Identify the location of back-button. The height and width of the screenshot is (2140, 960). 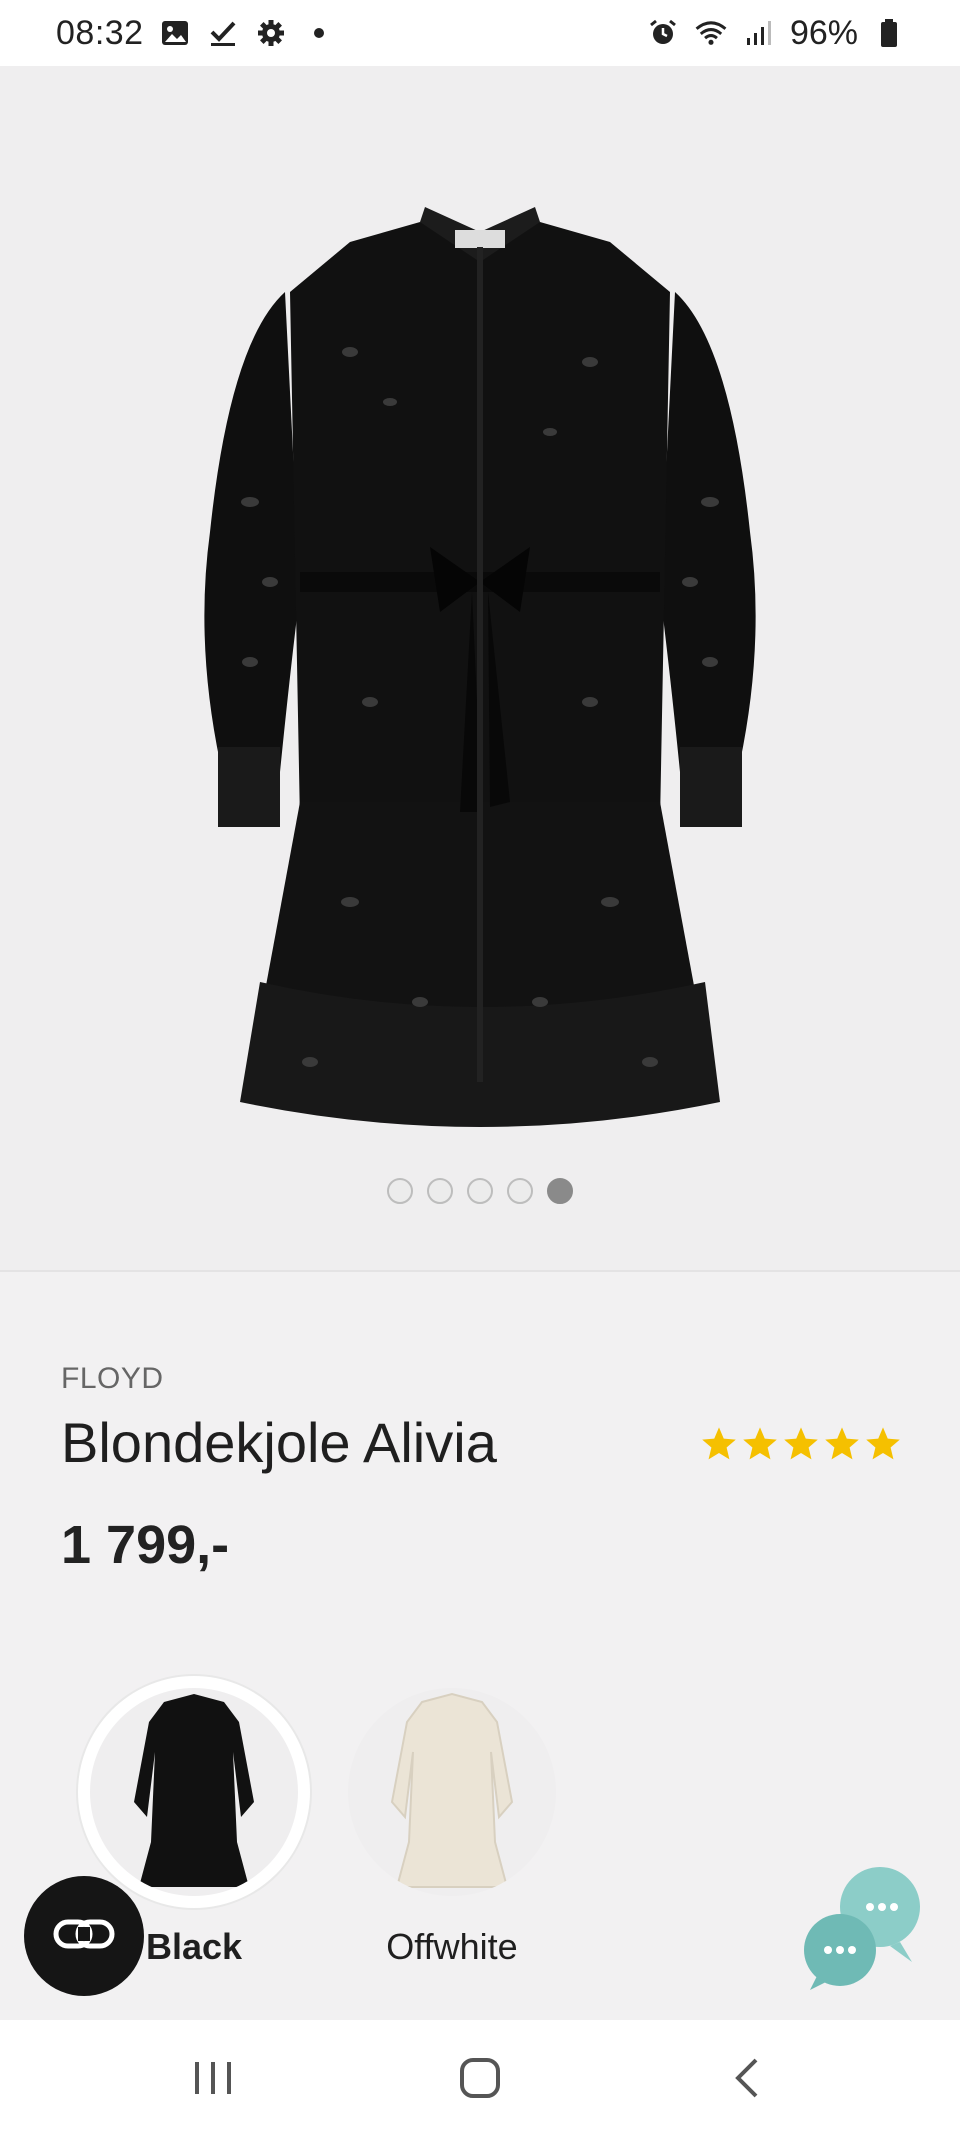
(747, 2080).